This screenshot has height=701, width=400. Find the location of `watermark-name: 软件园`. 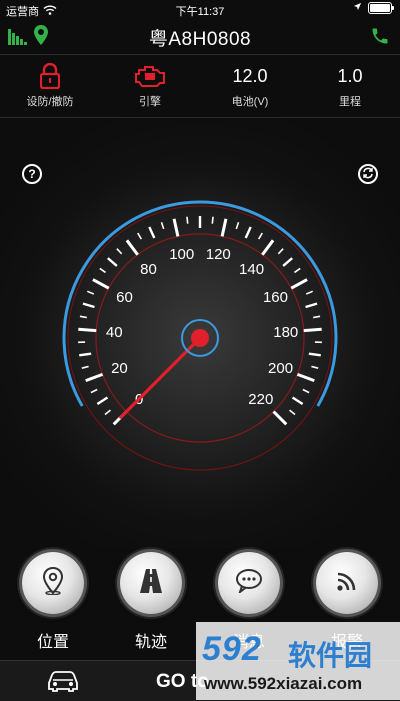

watermark-name: 软件园 is located at coordinates (330, 654).